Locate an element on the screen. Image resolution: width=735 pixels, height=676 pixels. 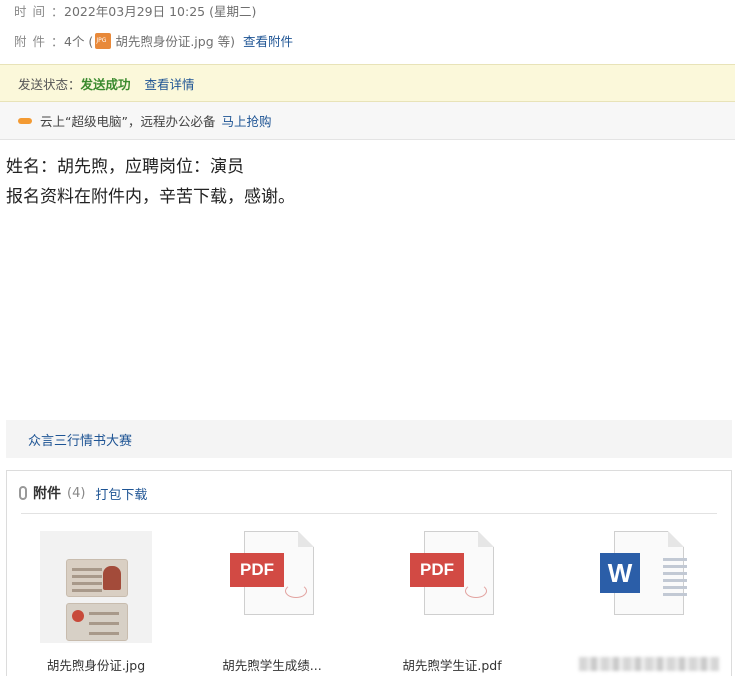
attachments-title: 附件 is located at coordinates (47, 494).